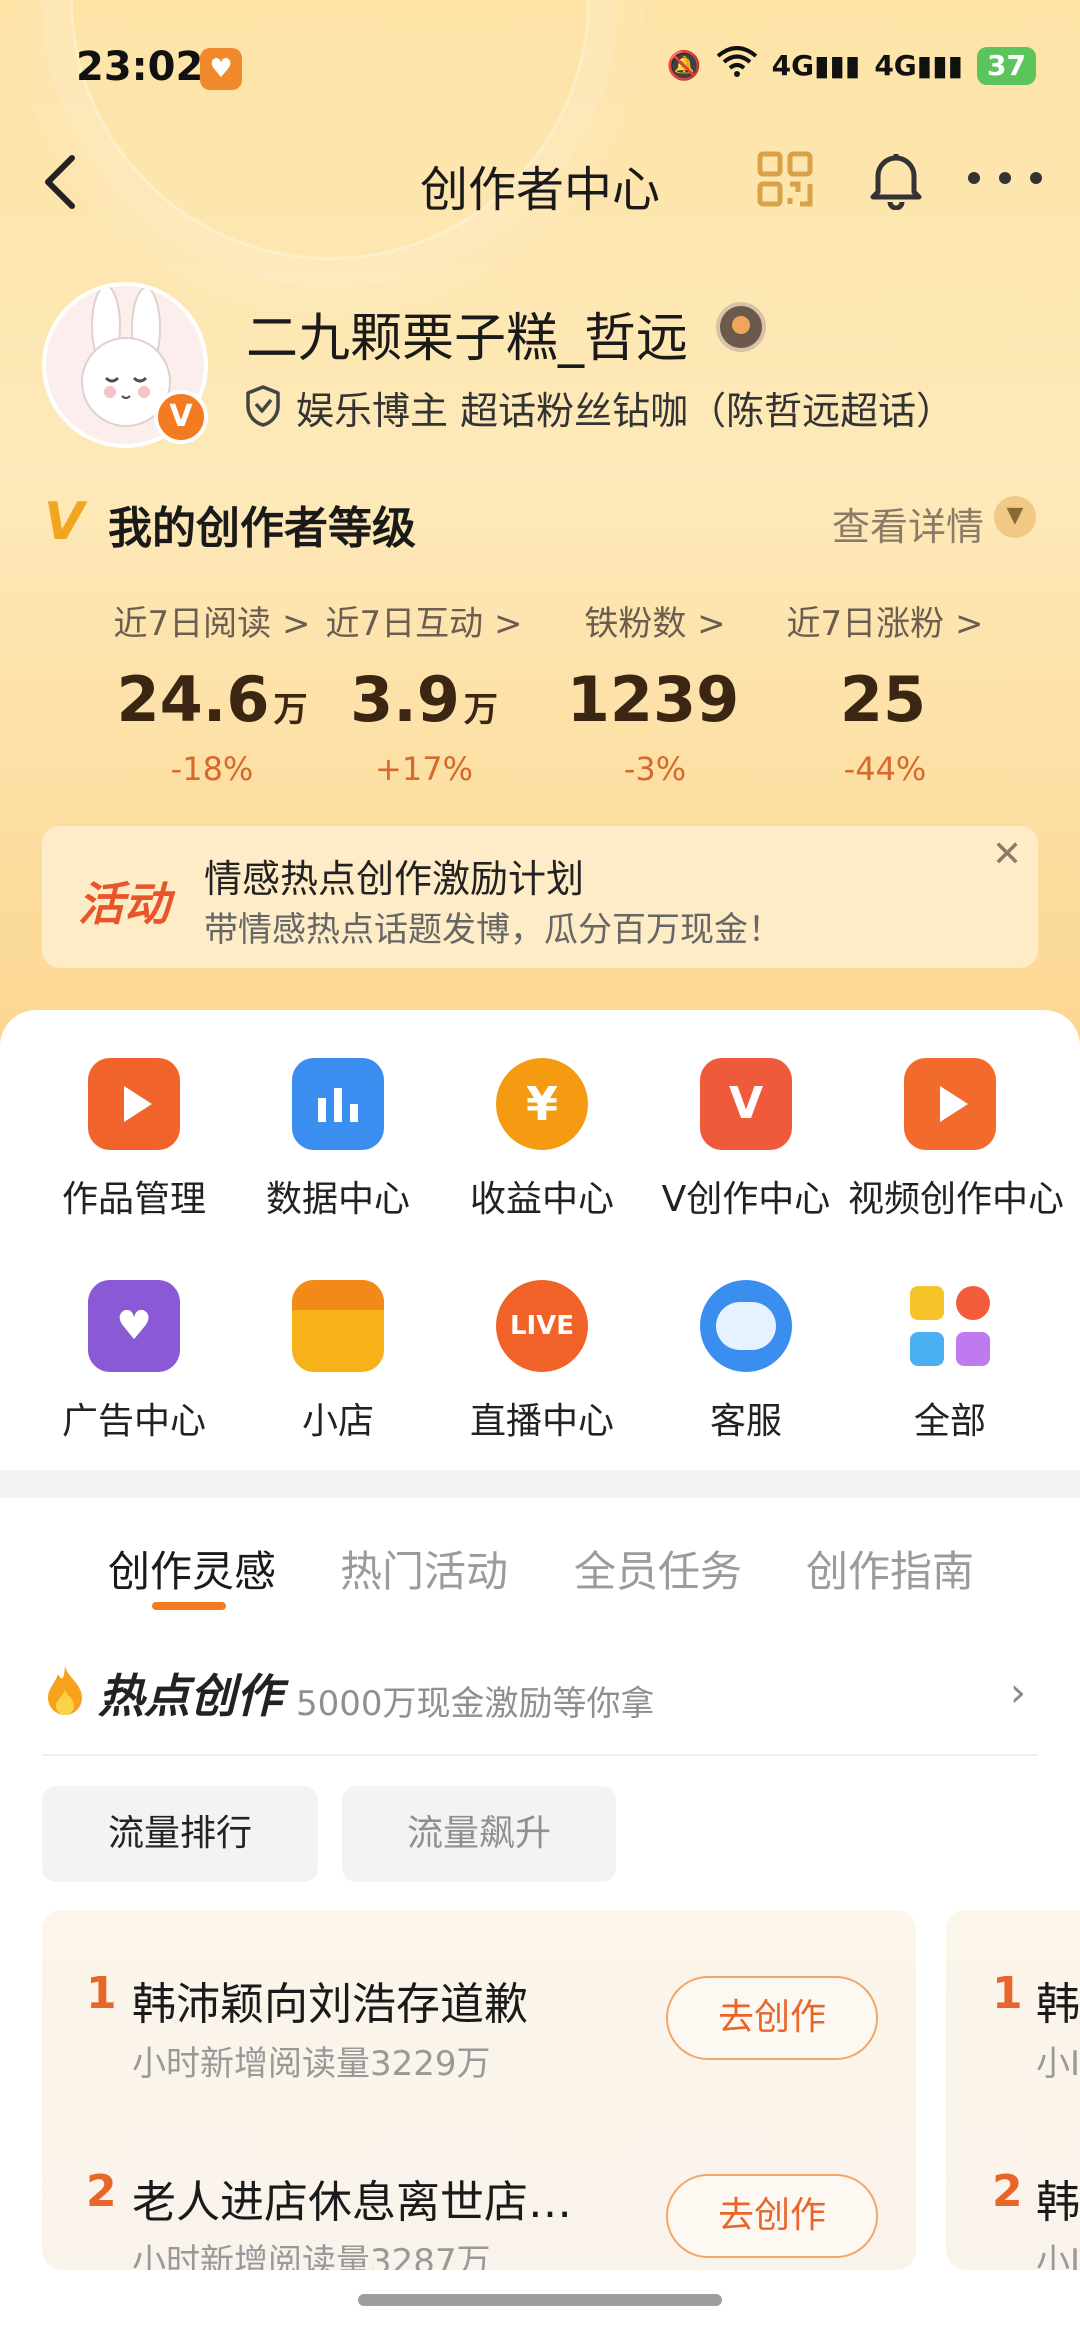  Describe the element at coordinates (684, 65) in the screenshot. I see `mute-icon: 🔕` at that location.